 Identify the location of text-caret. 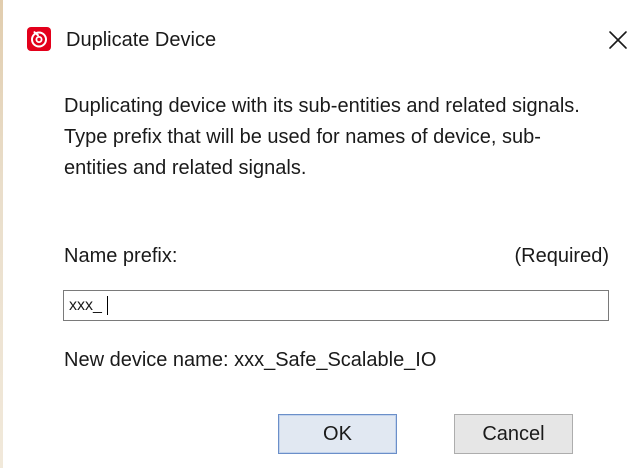
(107, 305).